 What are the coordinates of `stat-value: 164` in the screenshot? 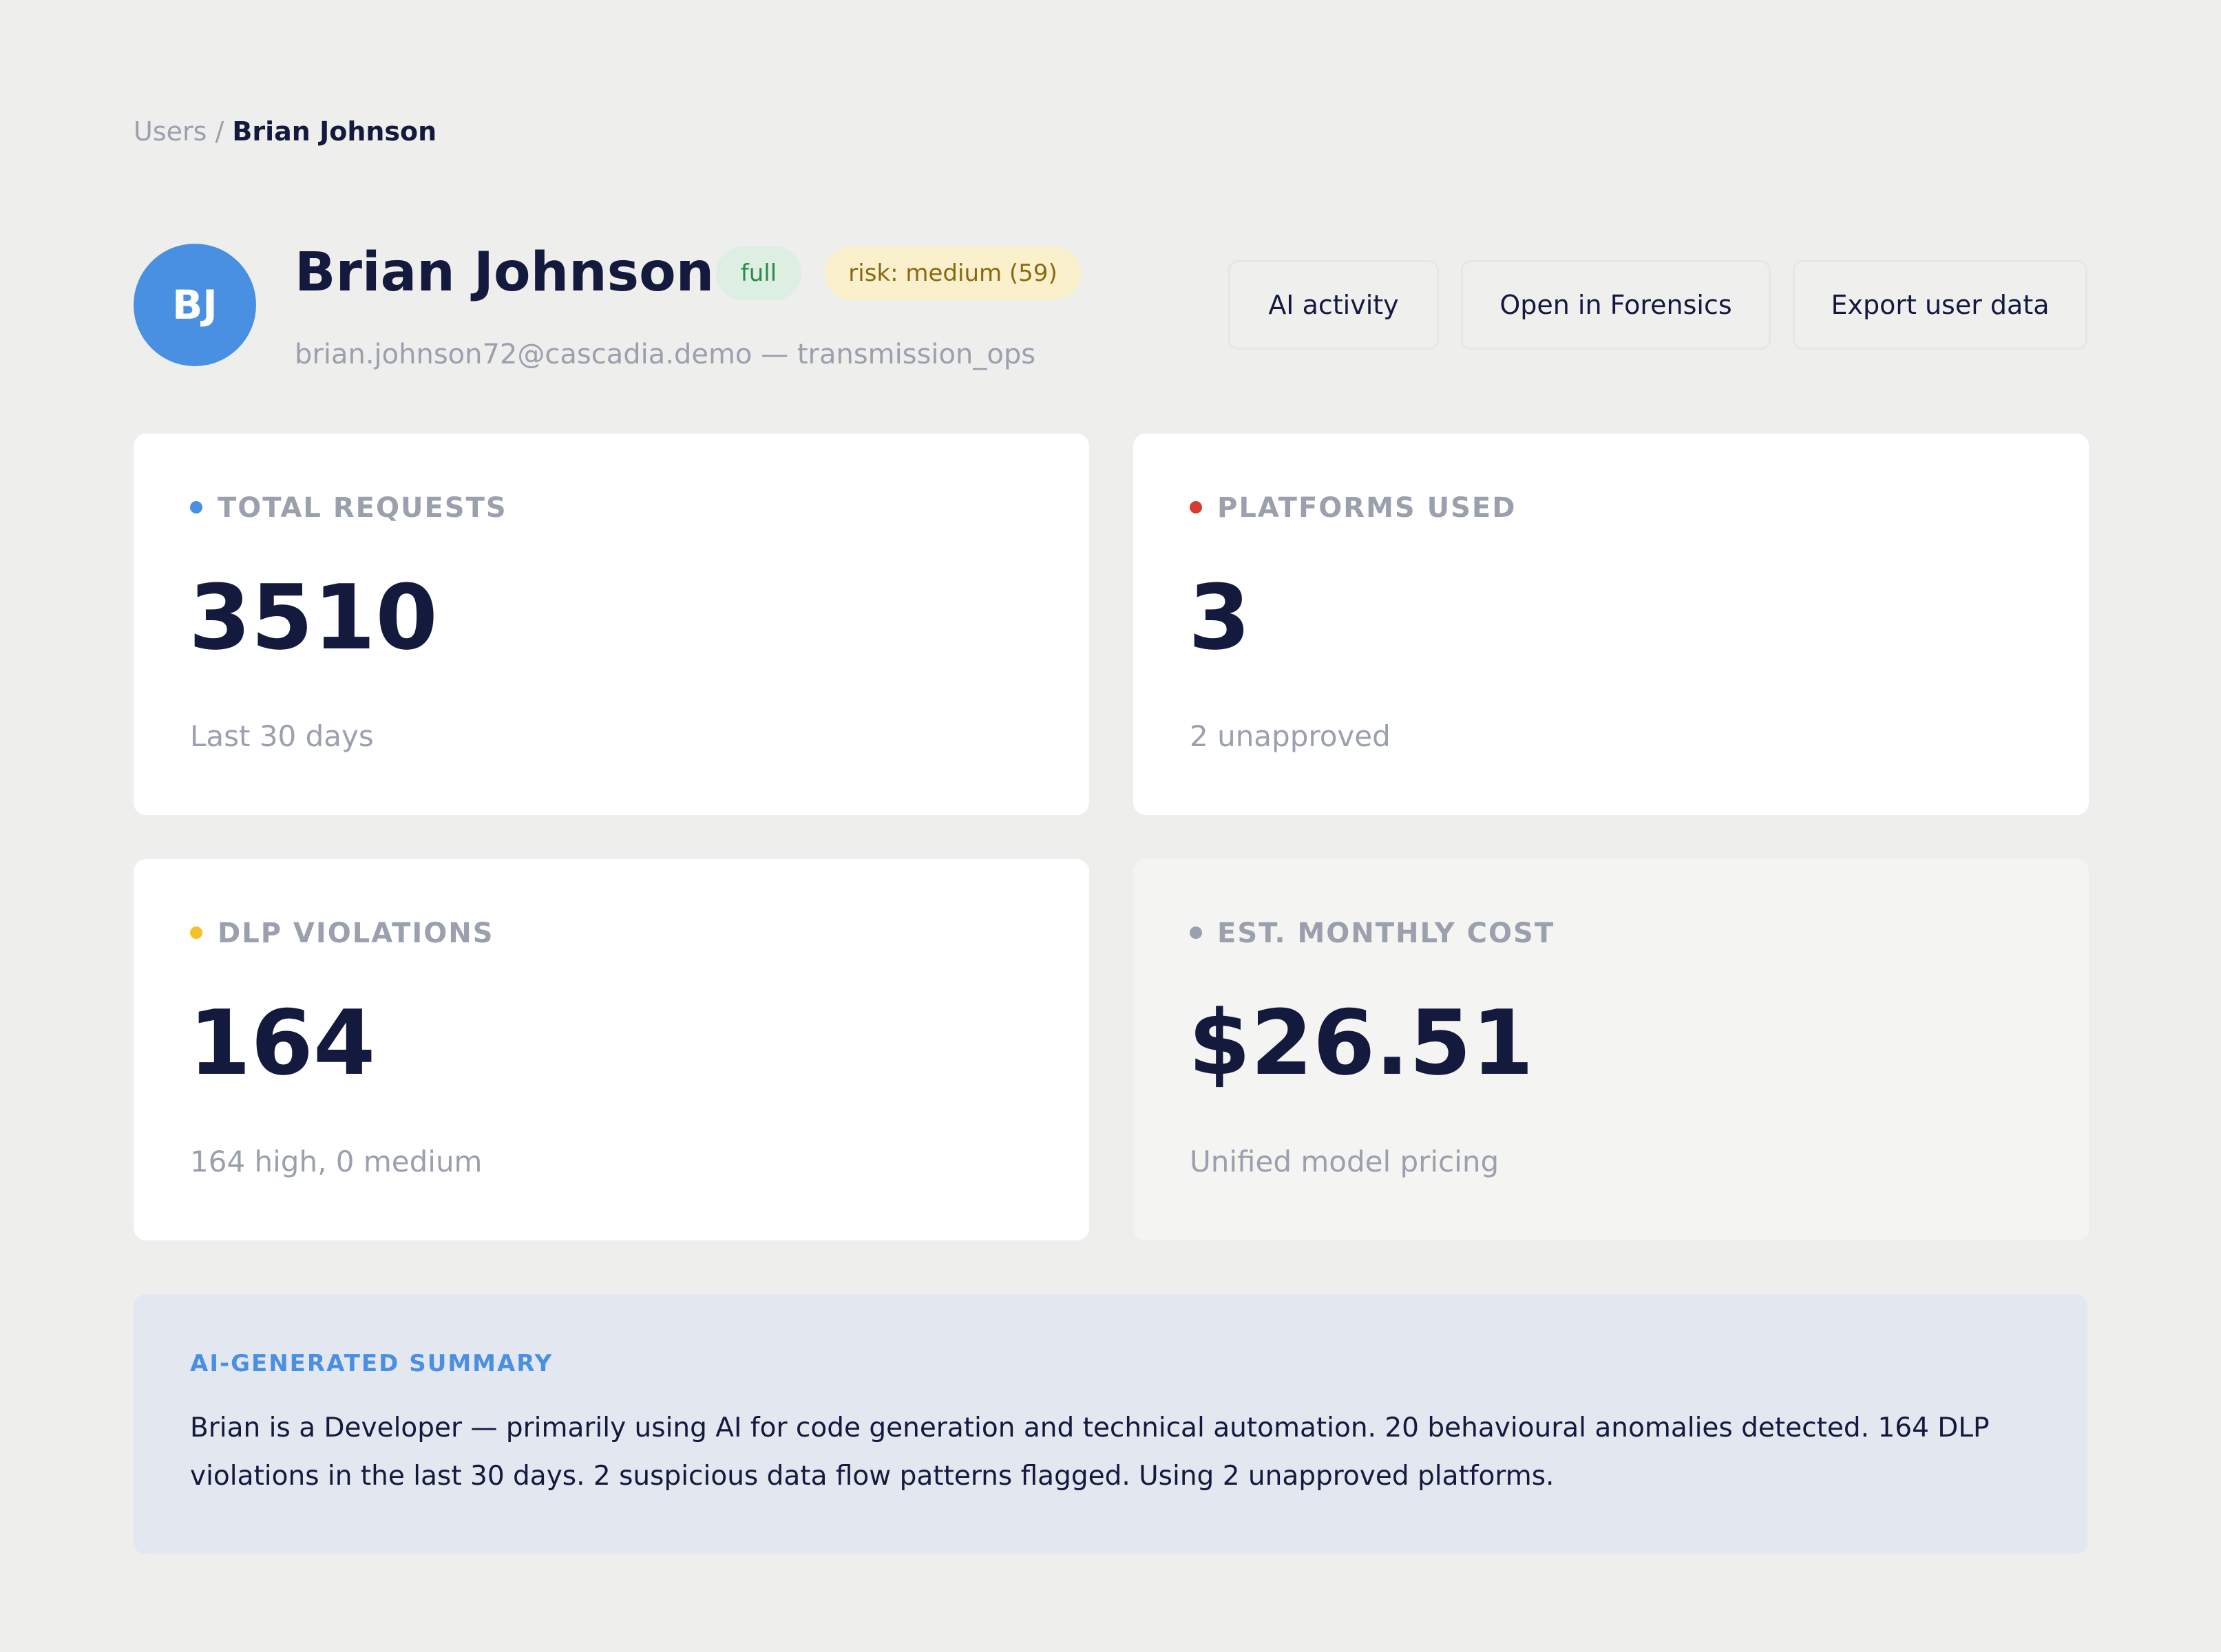 It's located at (282, 1043).